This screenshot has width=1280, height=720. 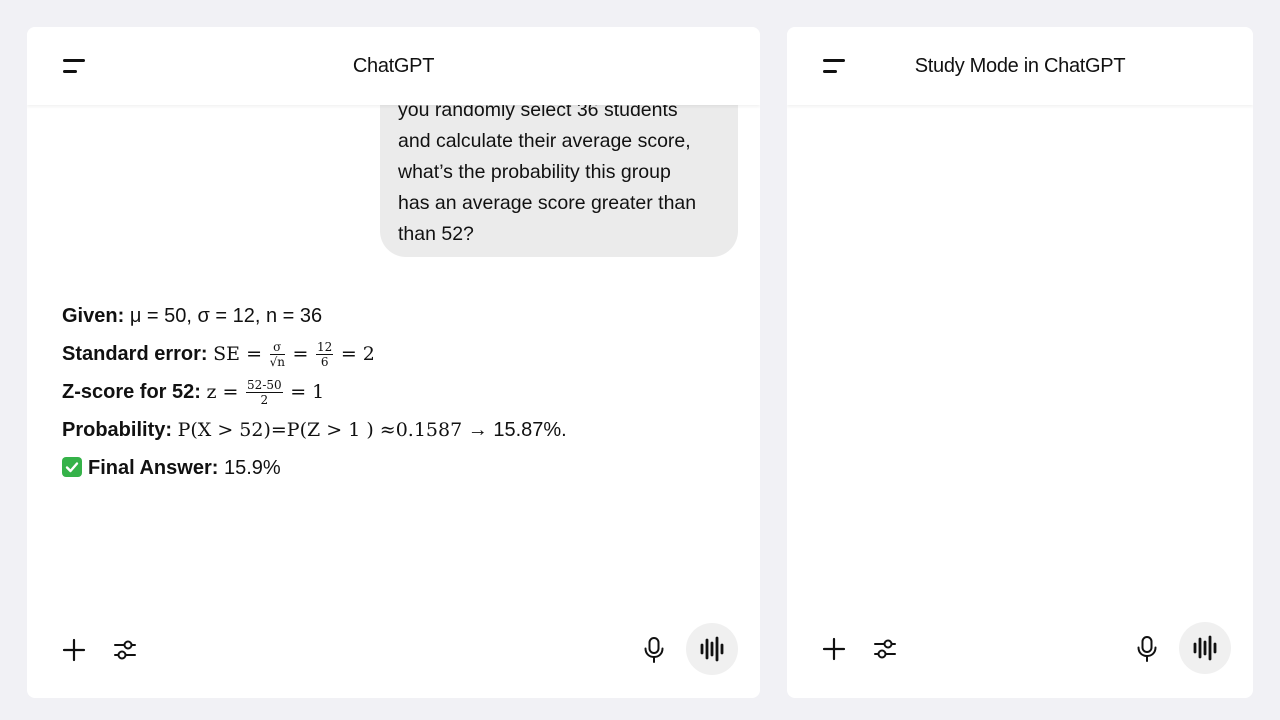 I want to click on prob-math: P(X > 52)=P(Z > 1 ) ≈0.1587, so click(x=320, y=430).